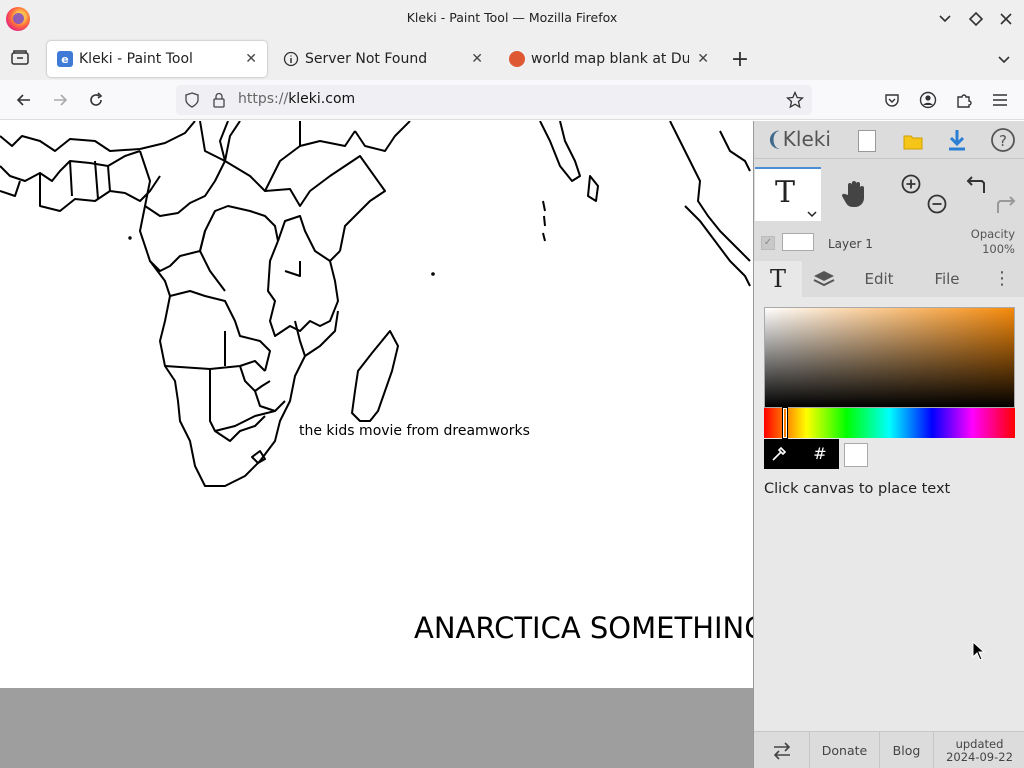 The image size is (1024, 768). Describe the element at coordinates (136, 59) in the screenshot. I see `tab-label: Kleki - Paint Tool` at that location.